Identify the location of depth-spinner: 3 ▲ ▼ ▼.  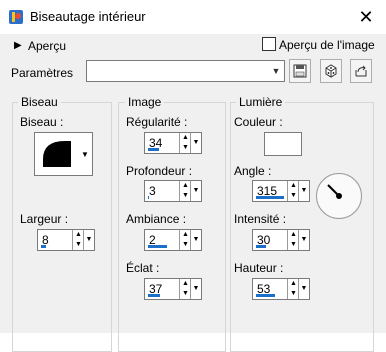
(173, 191).